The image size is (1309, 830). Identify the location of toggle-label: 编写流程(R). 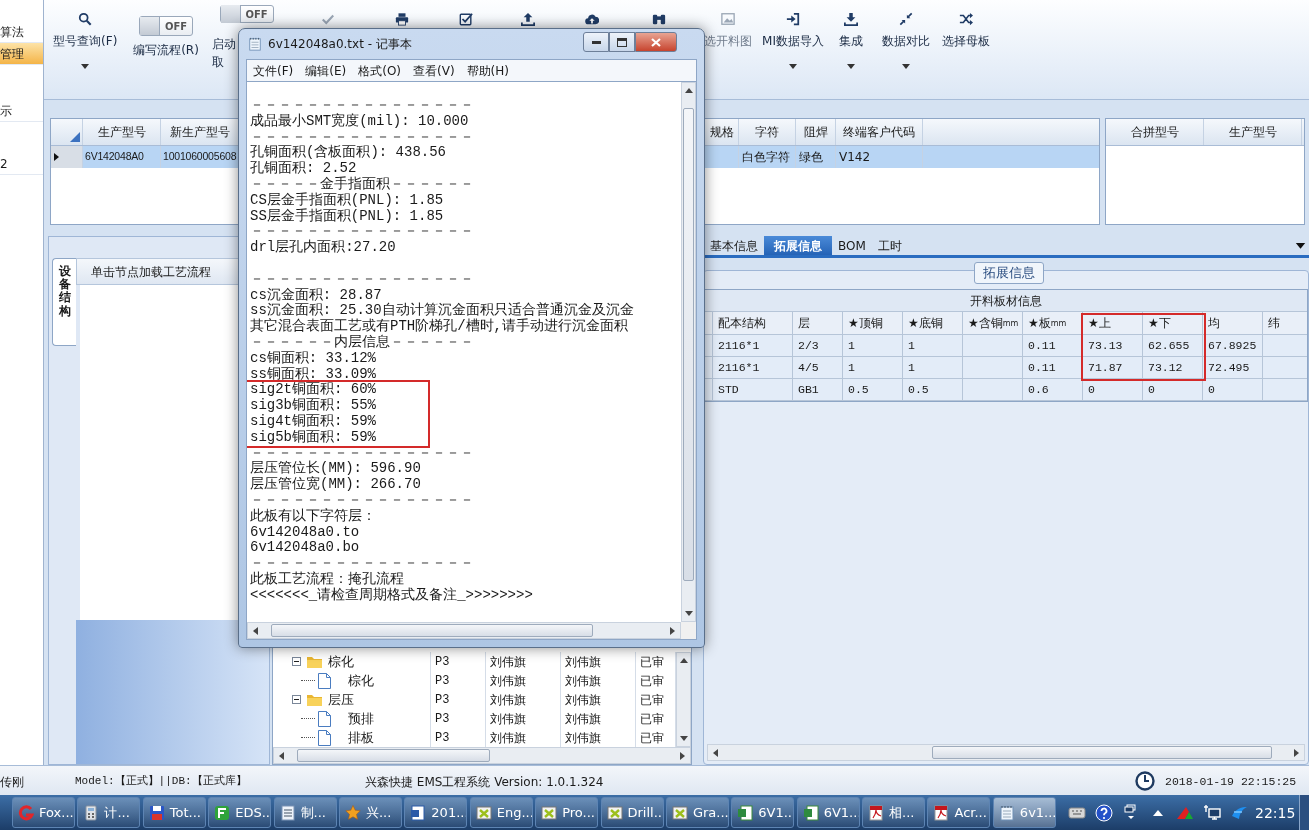
(166, 50).